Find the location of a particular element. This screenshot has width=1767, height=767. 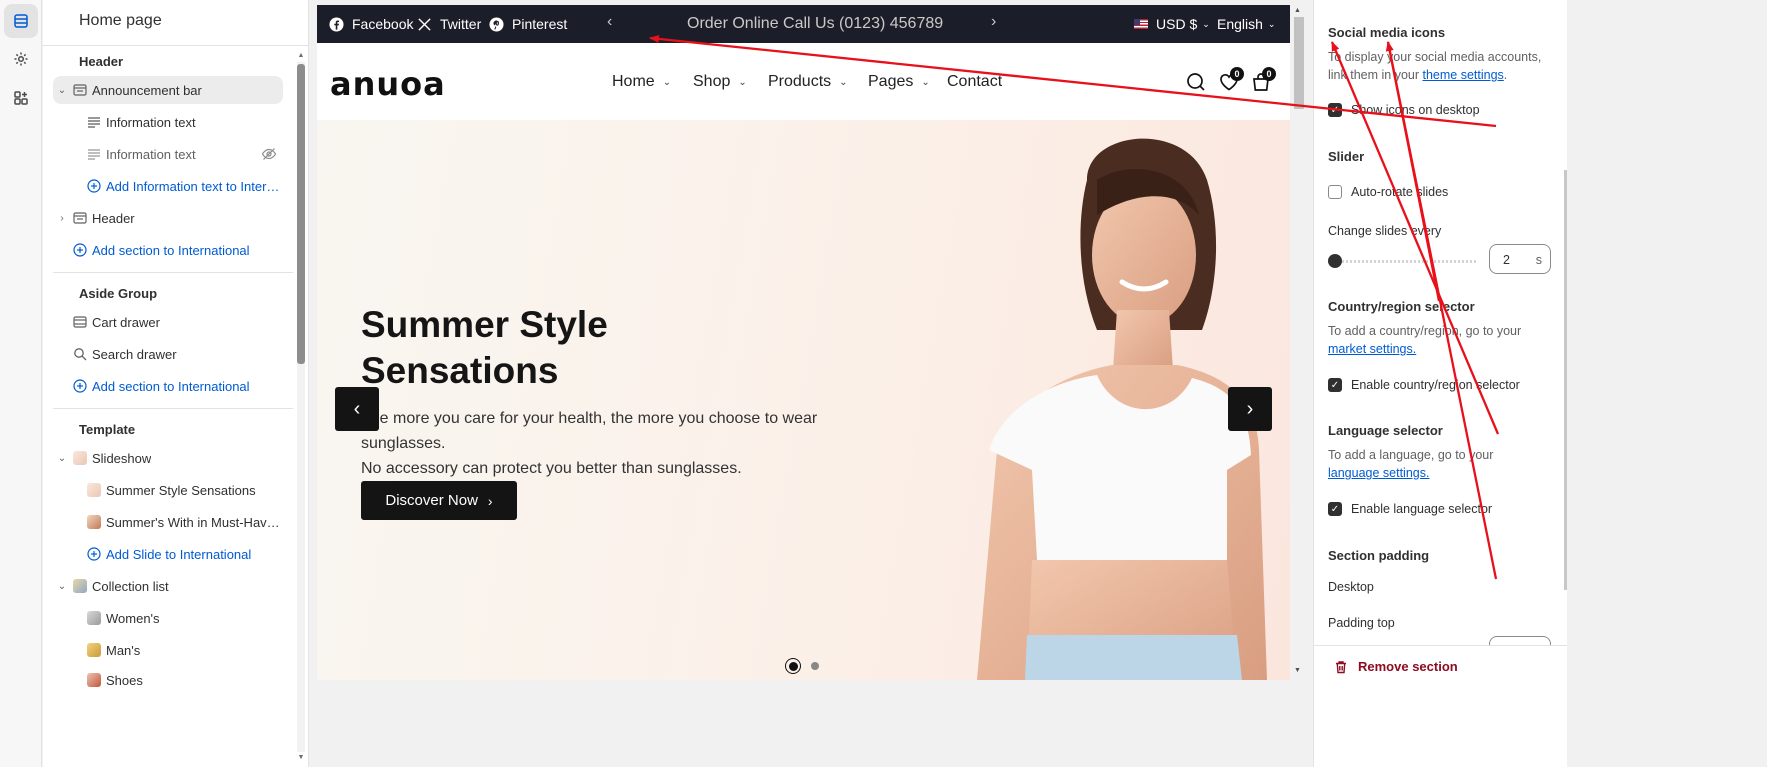

language-selector: English ⌄ is located at coordinates (1246, 24).